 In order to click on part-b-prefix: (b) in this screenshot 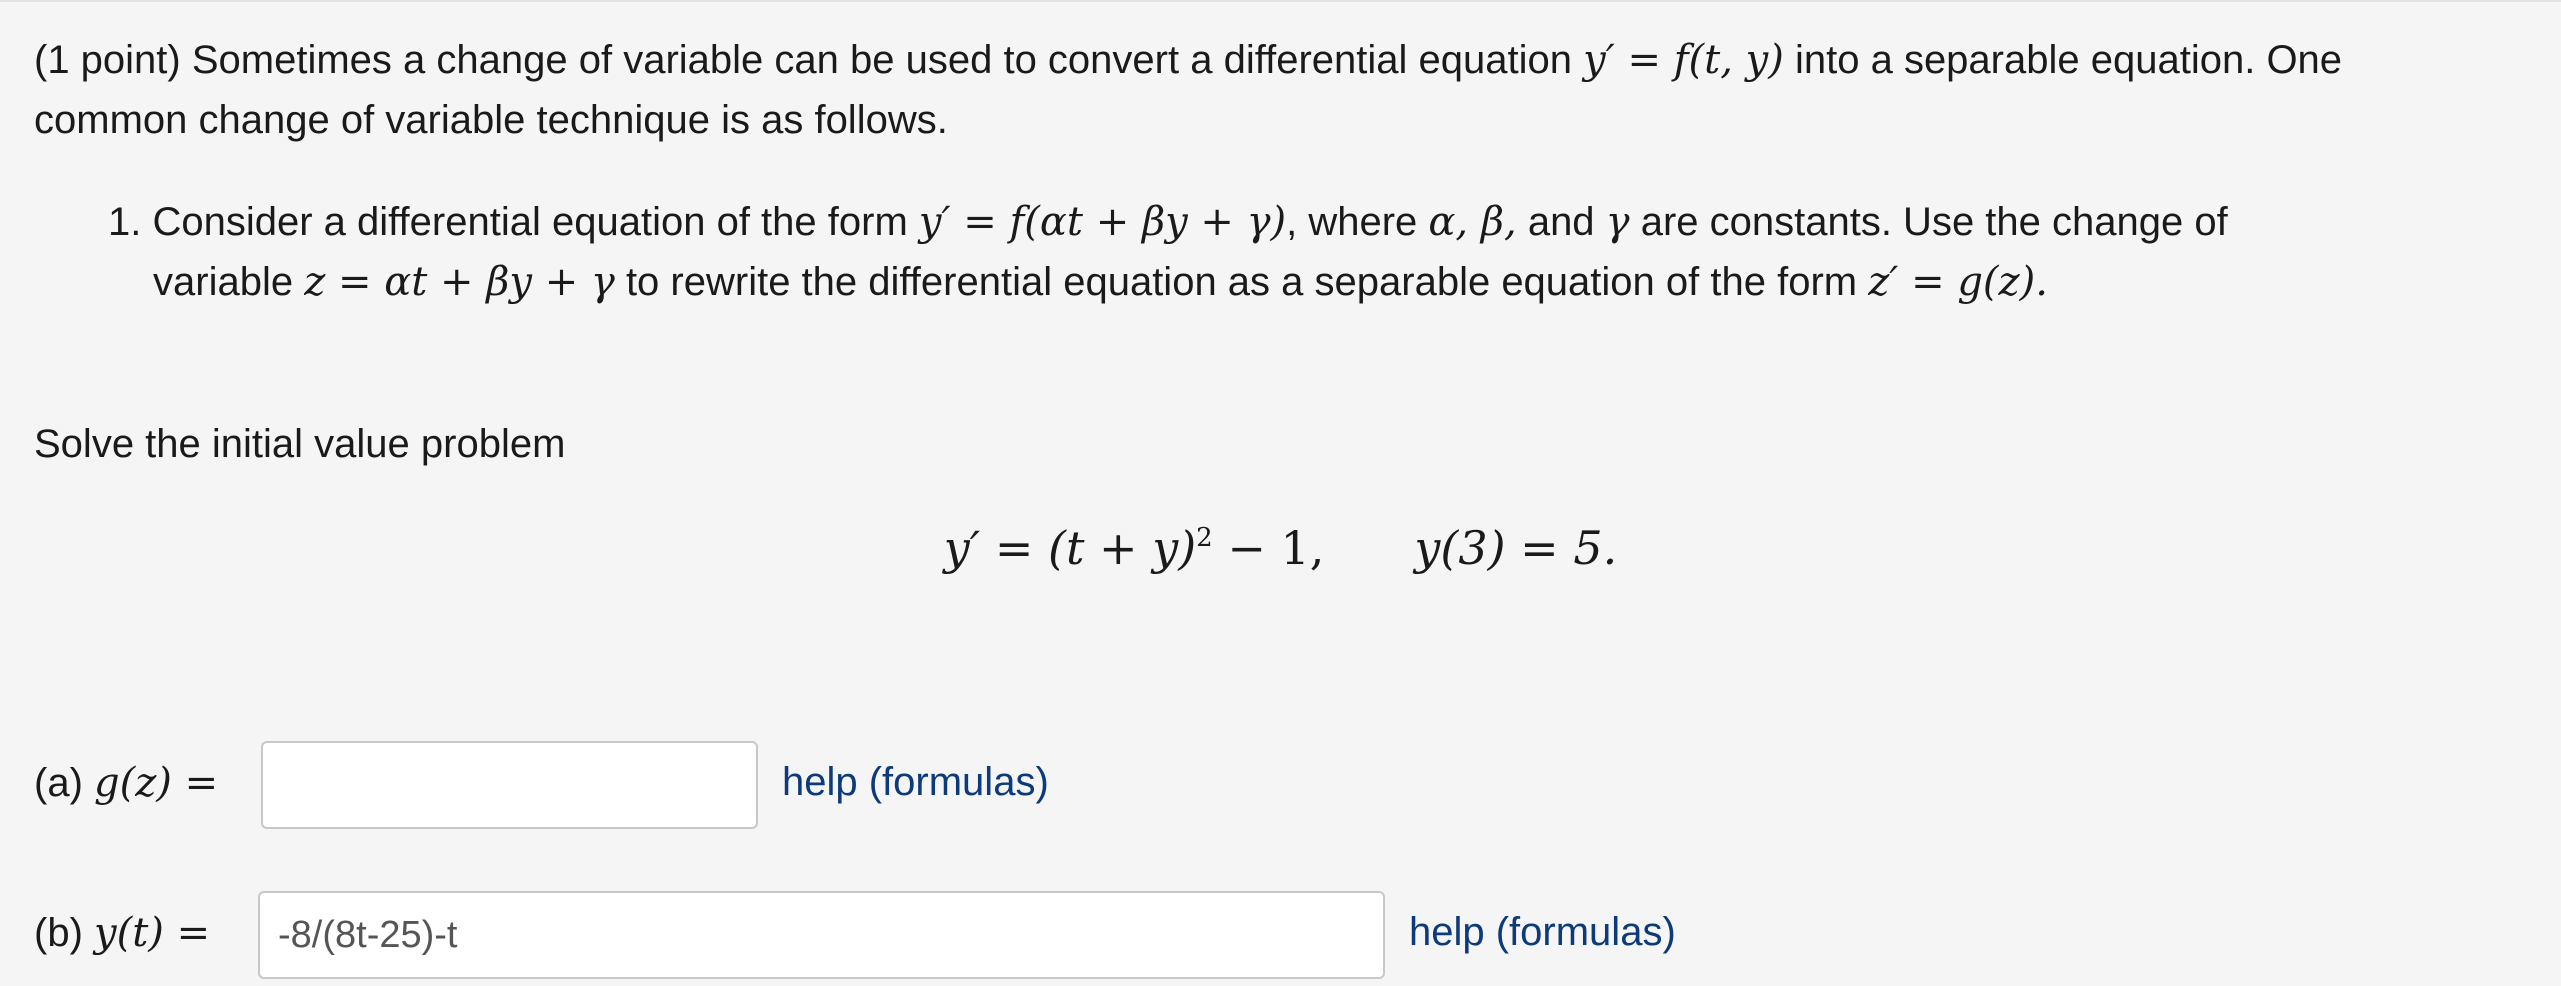, I will do `click(64, 933)`.